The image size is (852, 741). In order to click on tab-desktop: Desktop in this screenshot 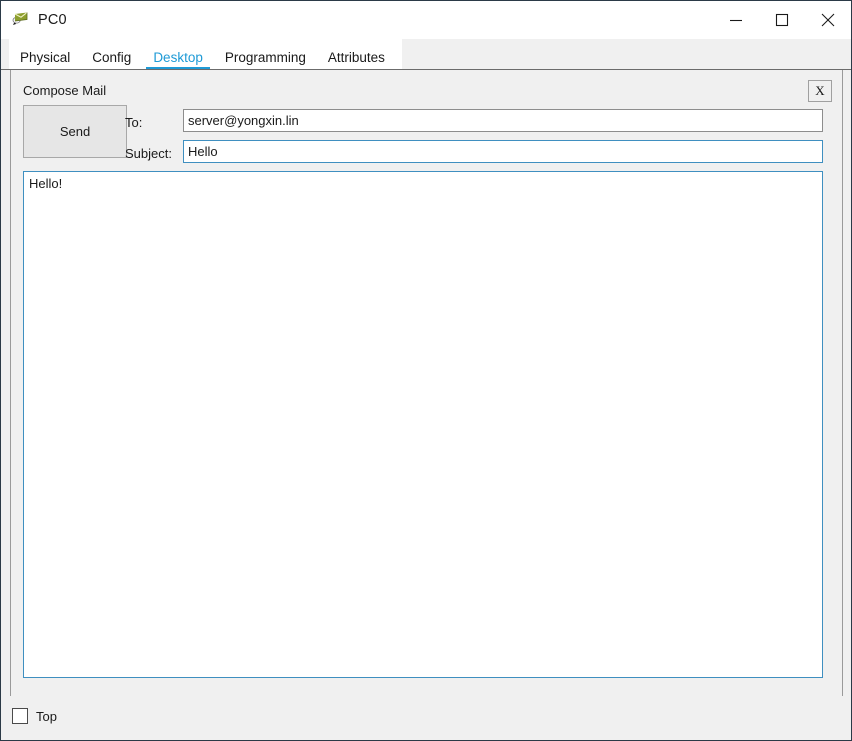, I will do `click(178, 54)`.